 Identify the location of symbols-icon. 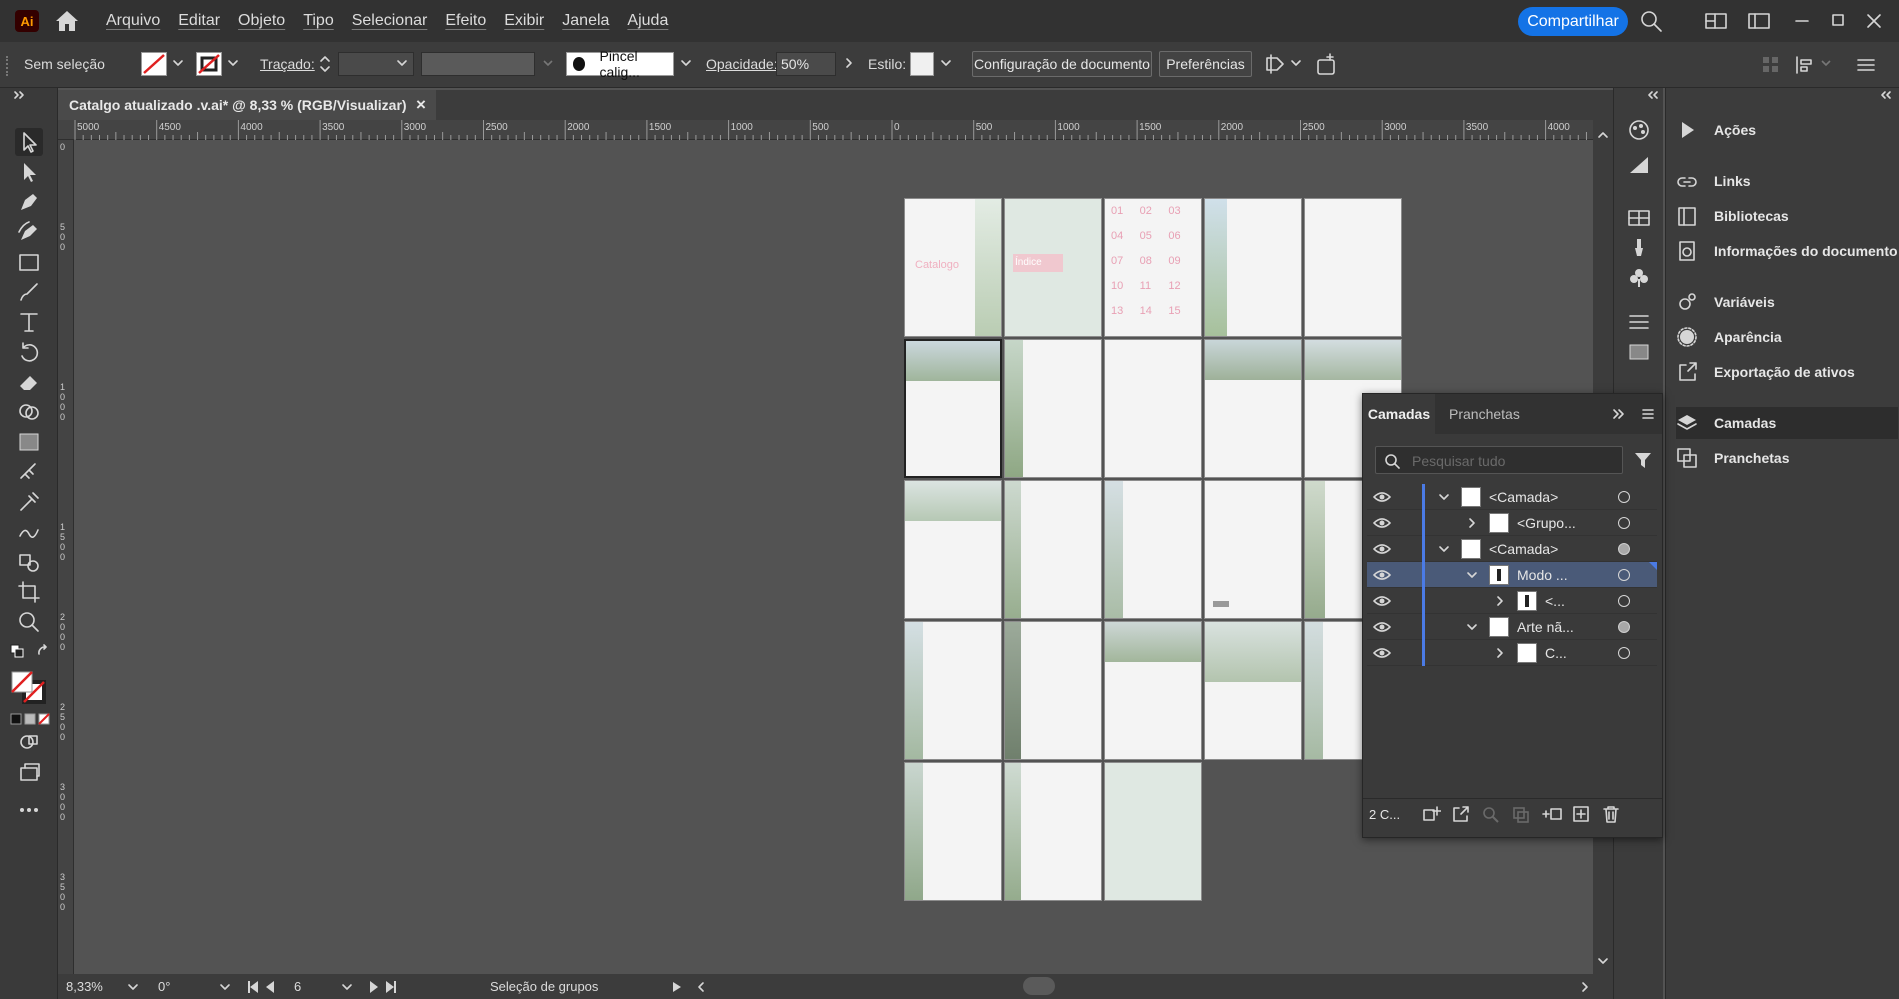
(1639, 278).